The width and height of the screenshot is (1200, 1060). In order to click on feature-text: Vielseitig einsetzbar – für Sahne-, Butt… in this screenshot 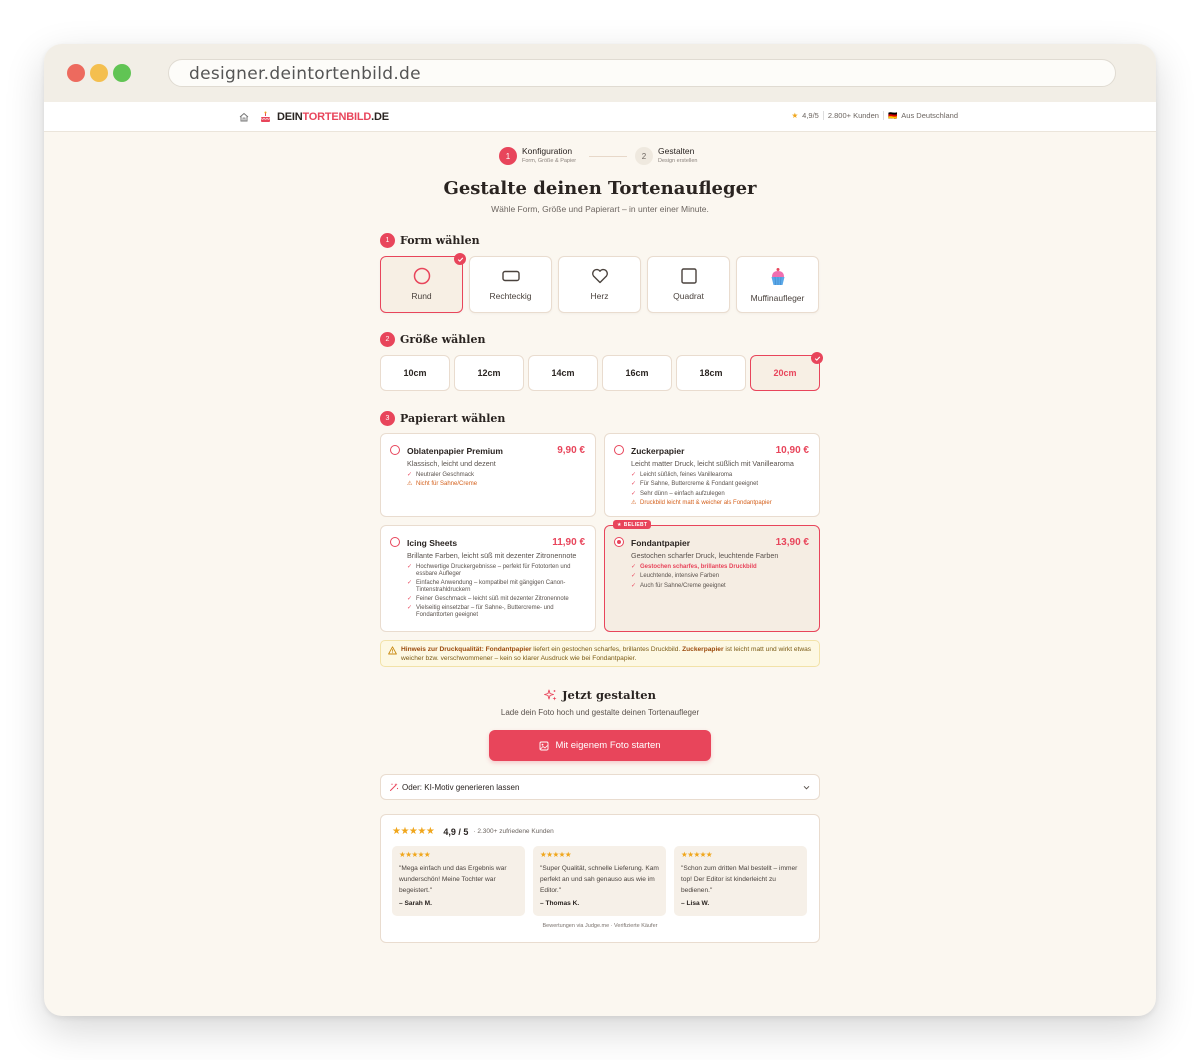, I will do `click(485, 612)`.